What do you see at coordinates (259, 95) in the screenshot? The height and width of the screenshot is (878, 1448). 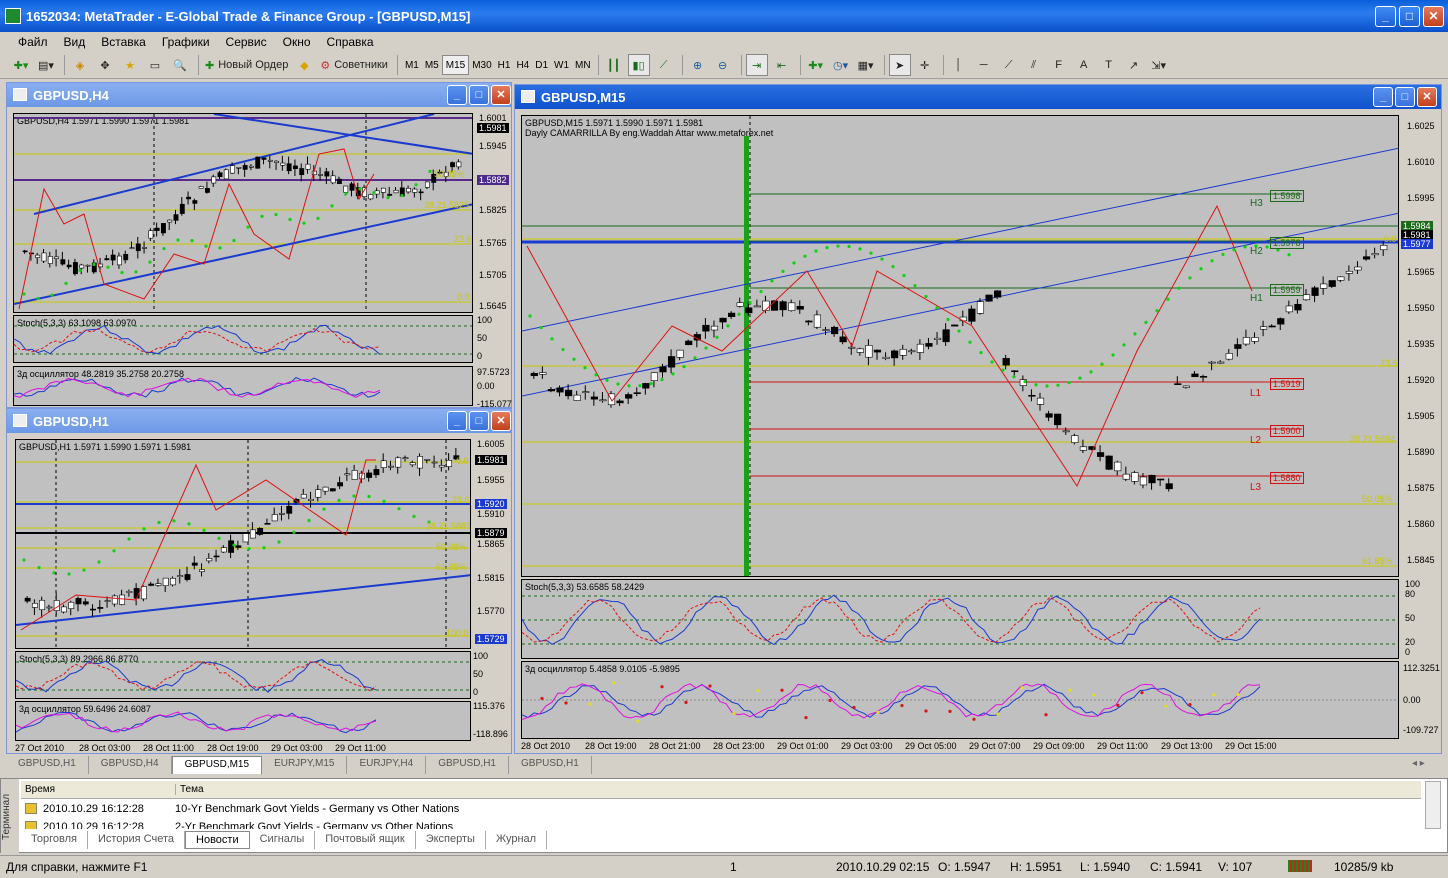 I see `chart-window-h4-titlebar: GBPUSD,H4 _ □ ✕` at bounding box center [259, 95].